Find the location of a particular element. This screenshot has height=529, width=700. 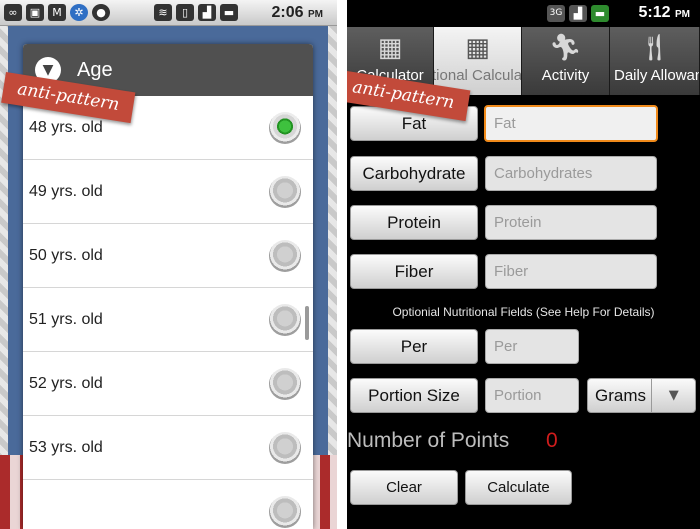

points-value: 0 is located at coordinates (552, 440).